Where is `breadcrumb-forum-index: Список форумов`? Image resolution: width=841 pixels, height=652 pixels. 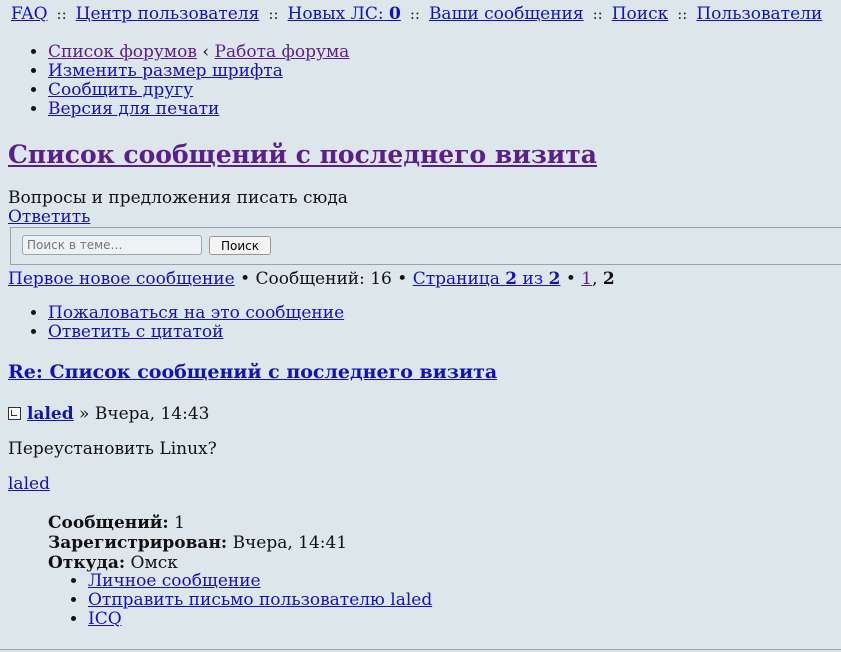
breadcrumb-forum-index: Список форумов is located at coordinates (122, 52).